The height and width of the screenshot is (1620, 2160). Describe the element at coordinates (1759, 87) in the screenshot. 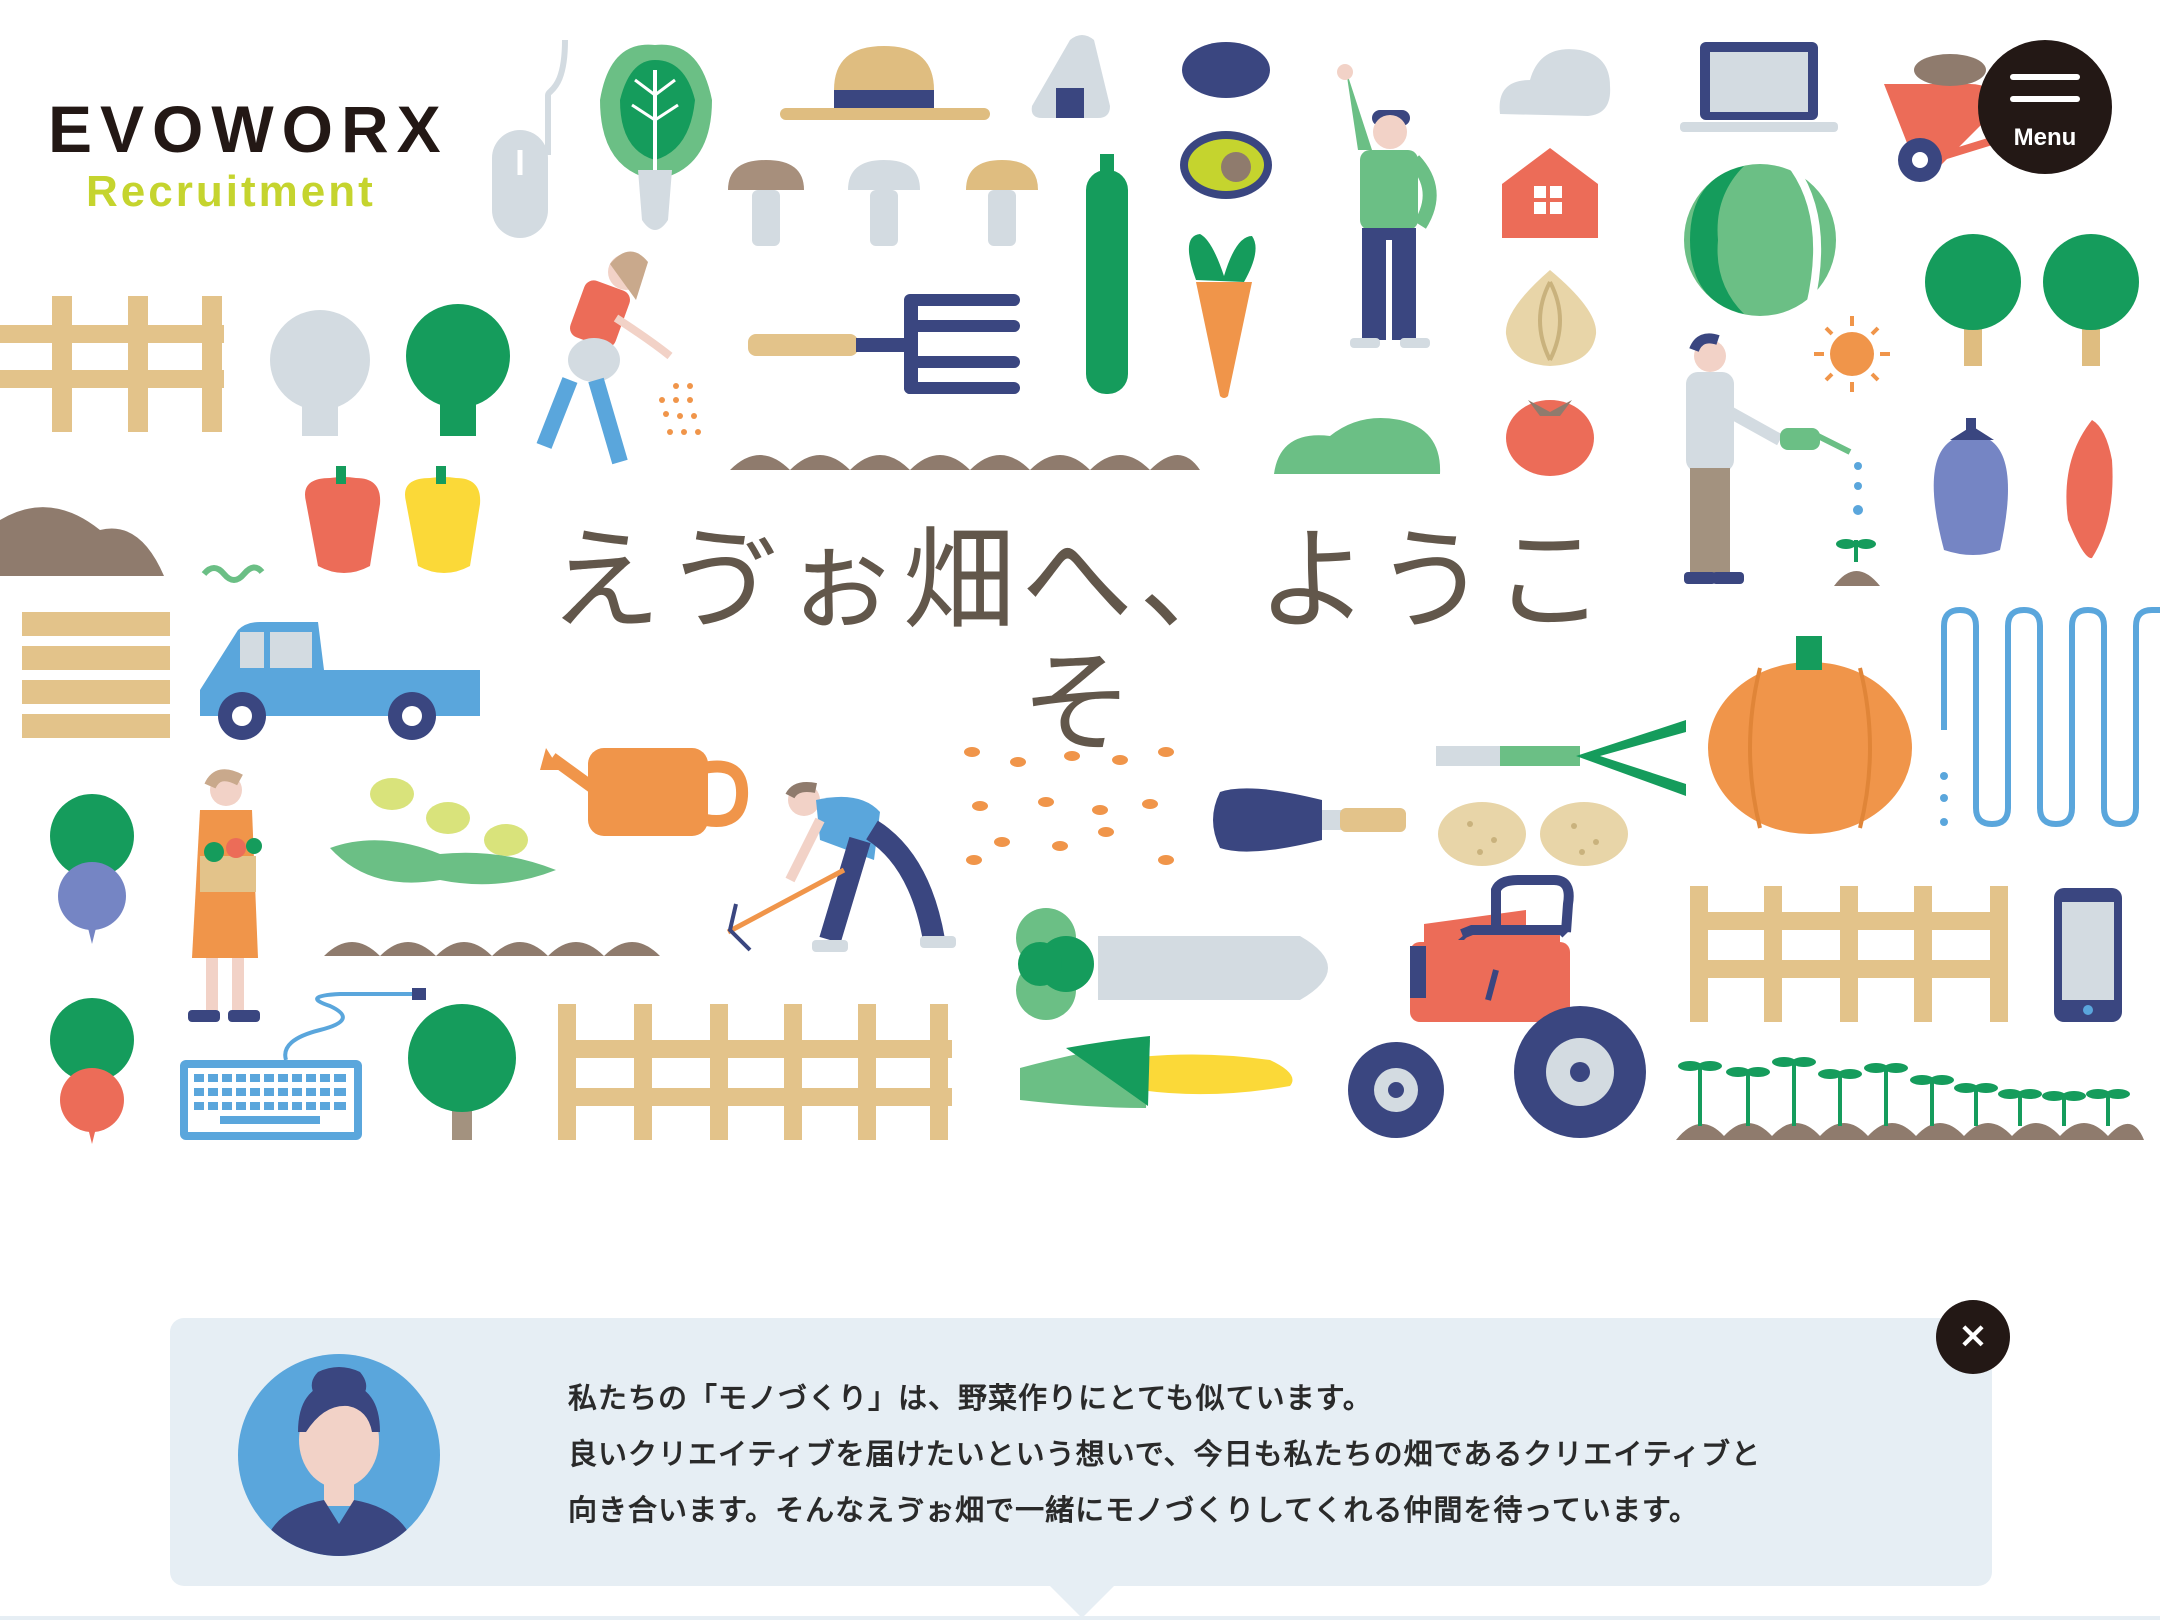

I see `laptop-icon` at that location.